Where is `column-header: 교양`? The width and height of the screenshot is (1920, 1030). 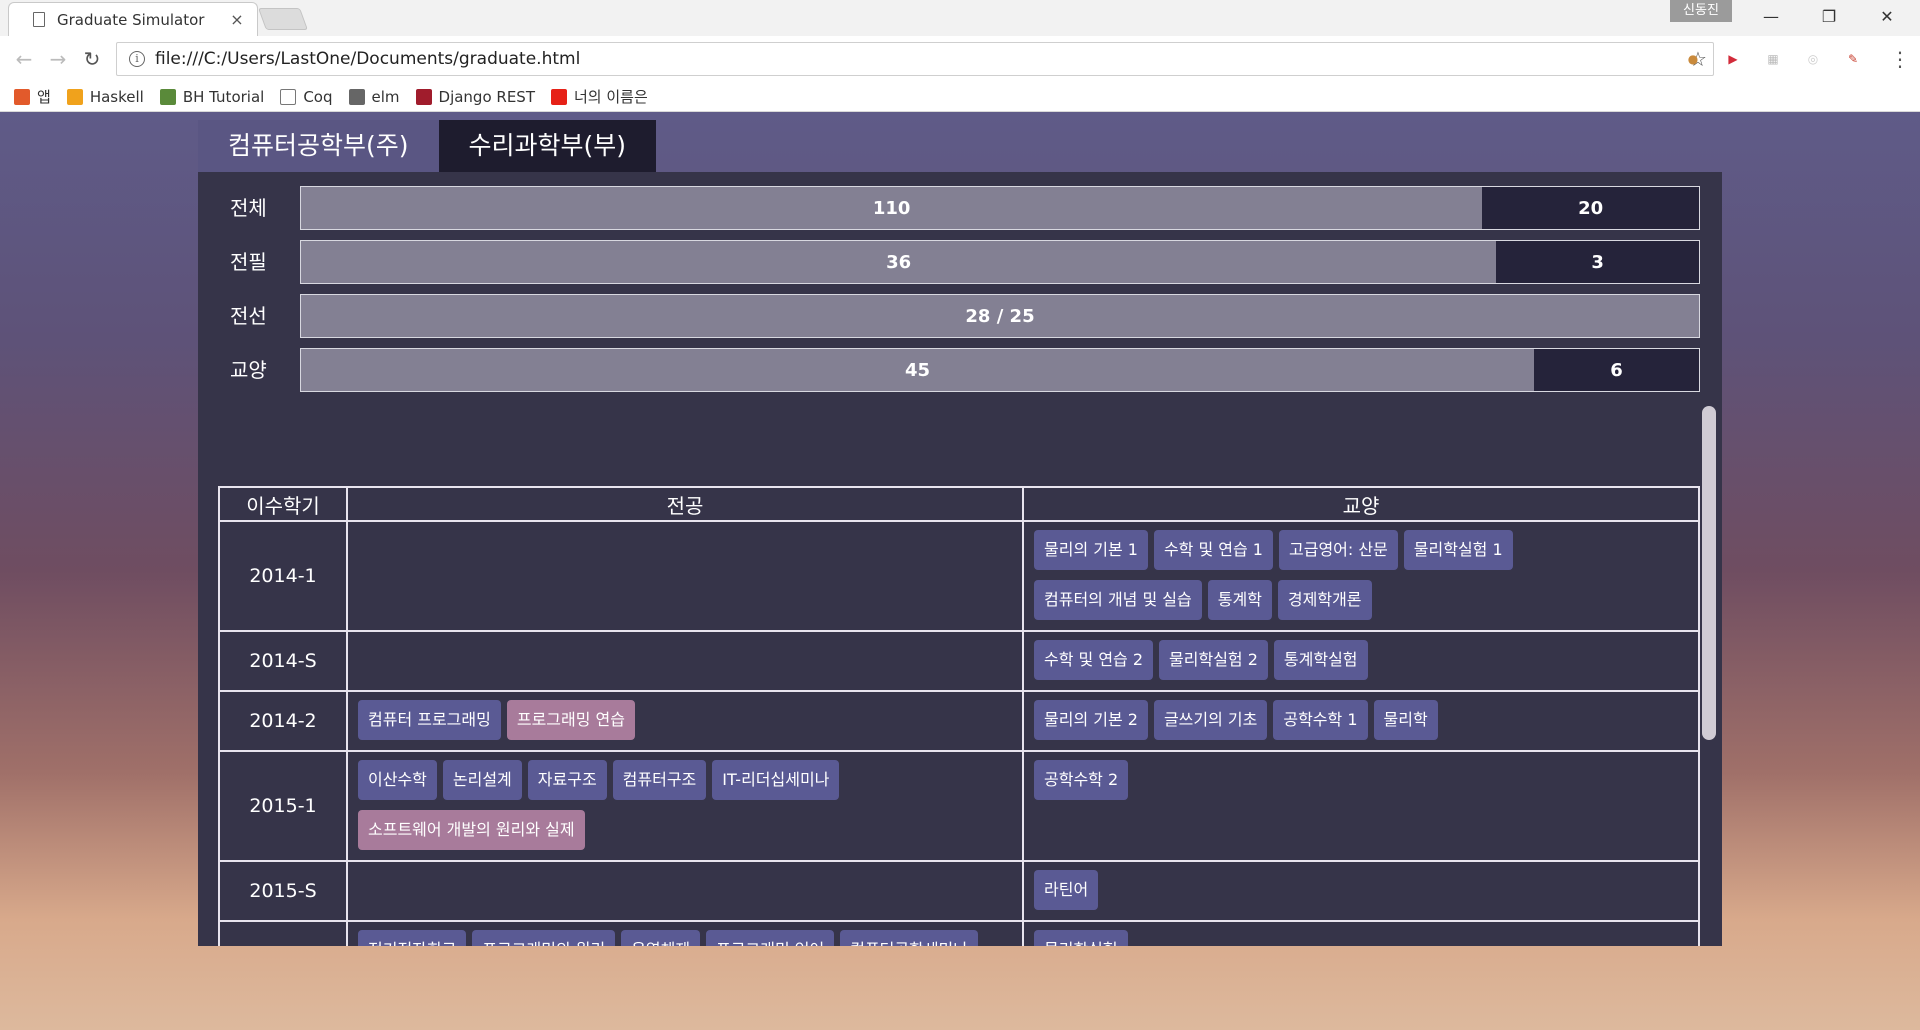
column-header: 교양 is located at coordinates (1361, 504).